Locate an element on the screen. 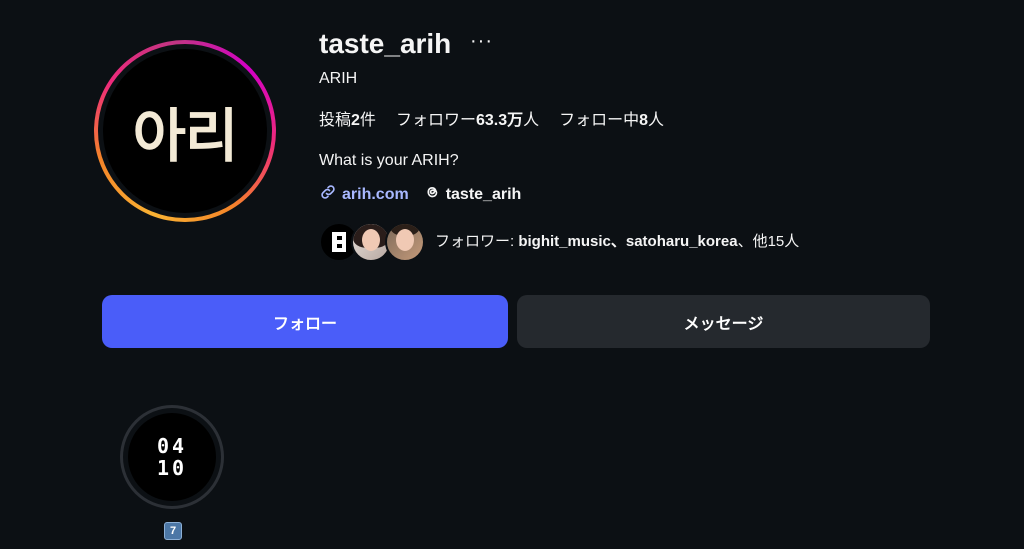 Image resolution: width=1024 pixels, height=549 pixels. more-options-icon: ··· is located at coordinates (481, 41).